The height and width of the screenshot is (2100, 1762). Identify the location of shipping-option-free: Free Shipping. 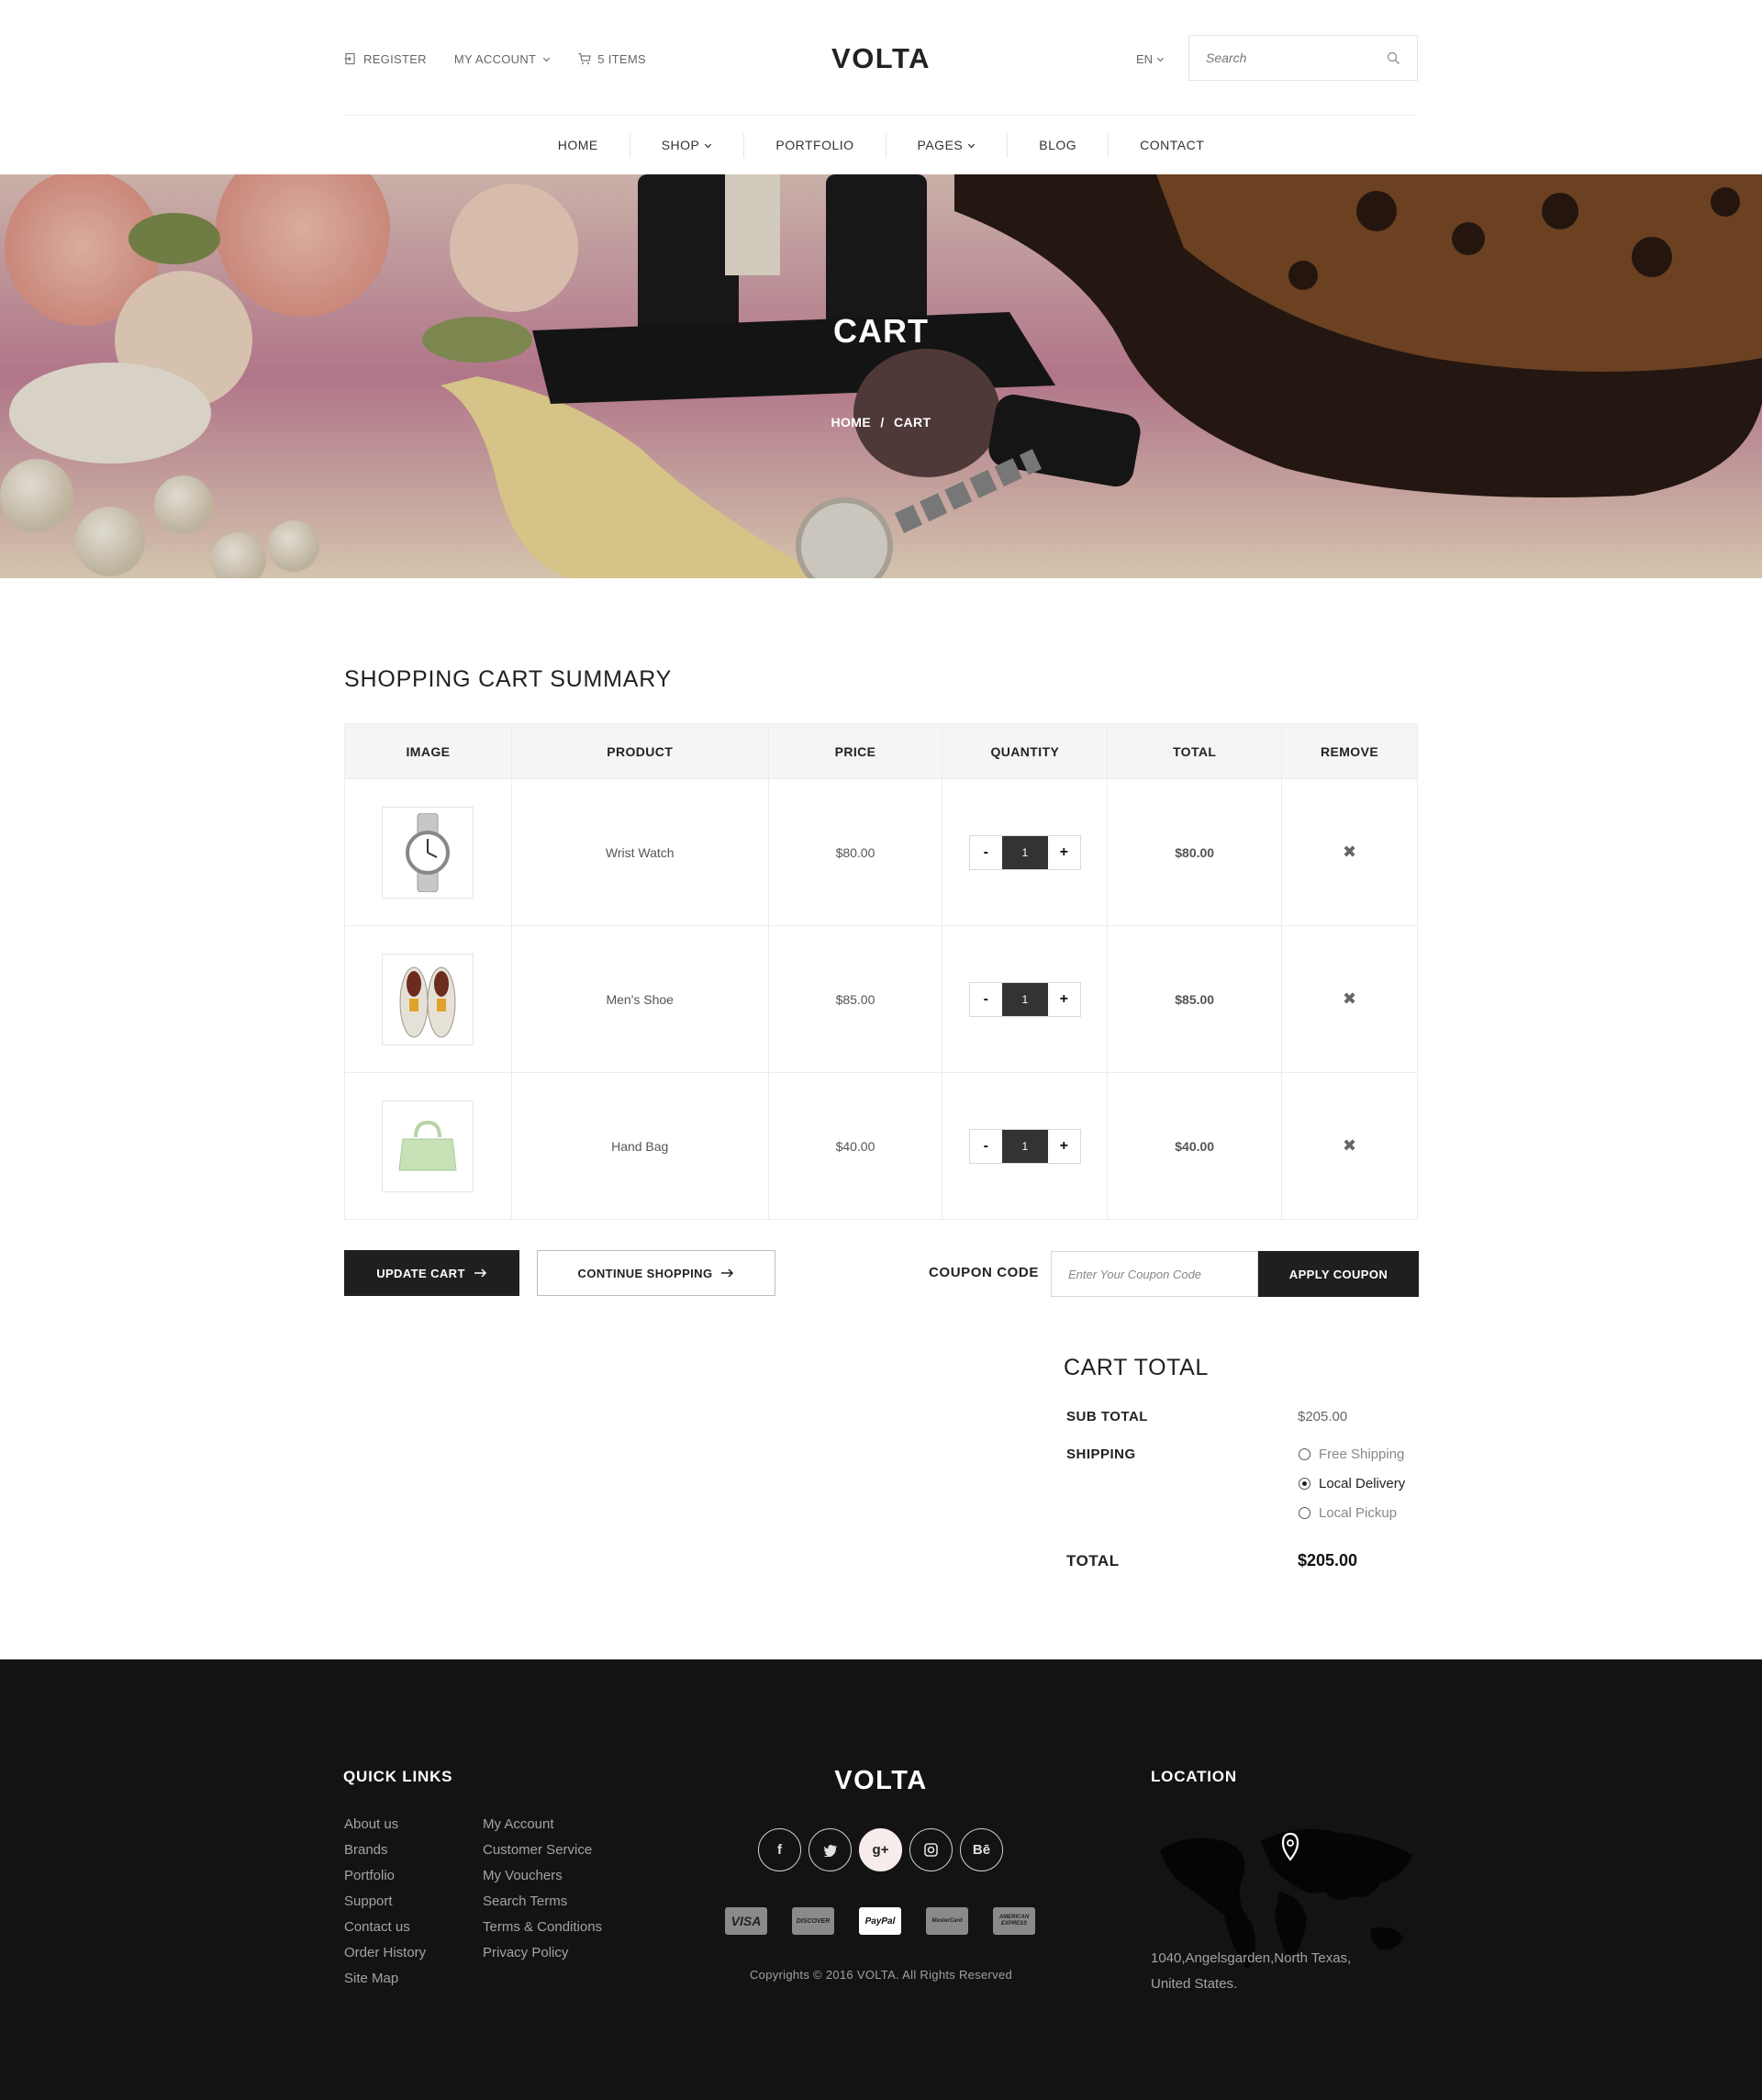
(1351, 1454).